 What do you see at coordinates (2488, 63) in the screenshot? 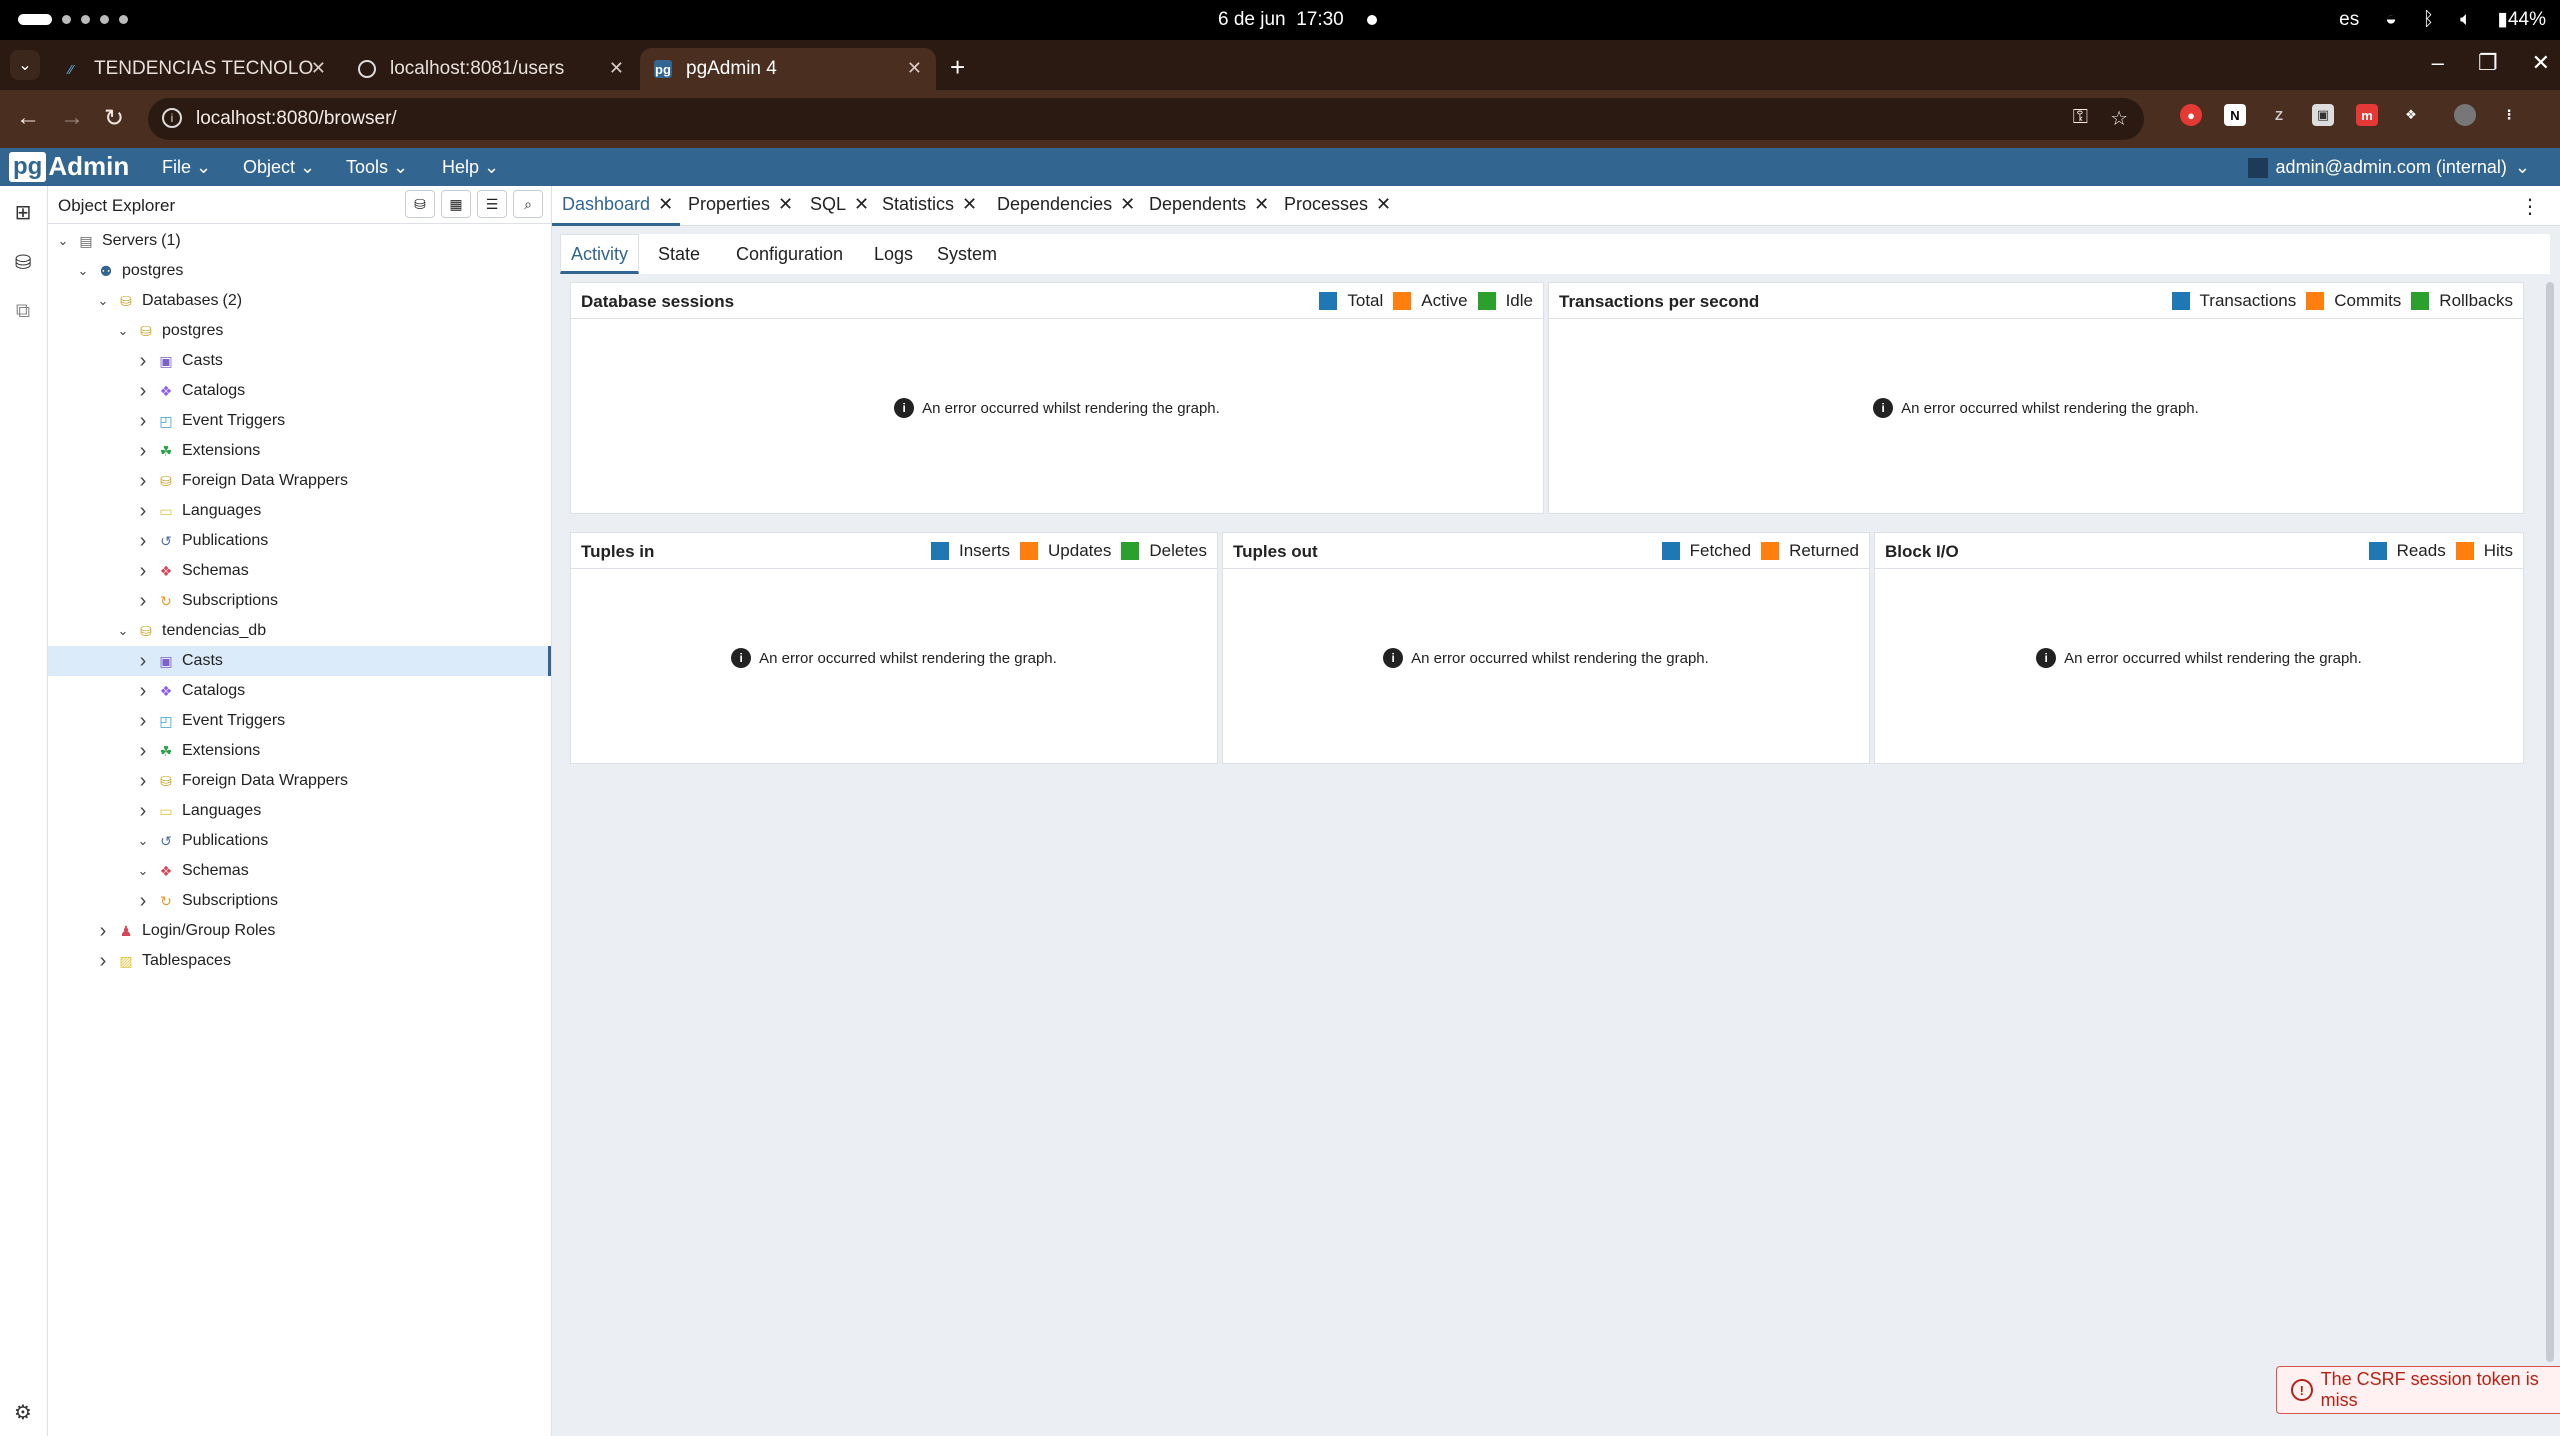
I see `restore-icon: ❐` at bounding box center [2488, 63].